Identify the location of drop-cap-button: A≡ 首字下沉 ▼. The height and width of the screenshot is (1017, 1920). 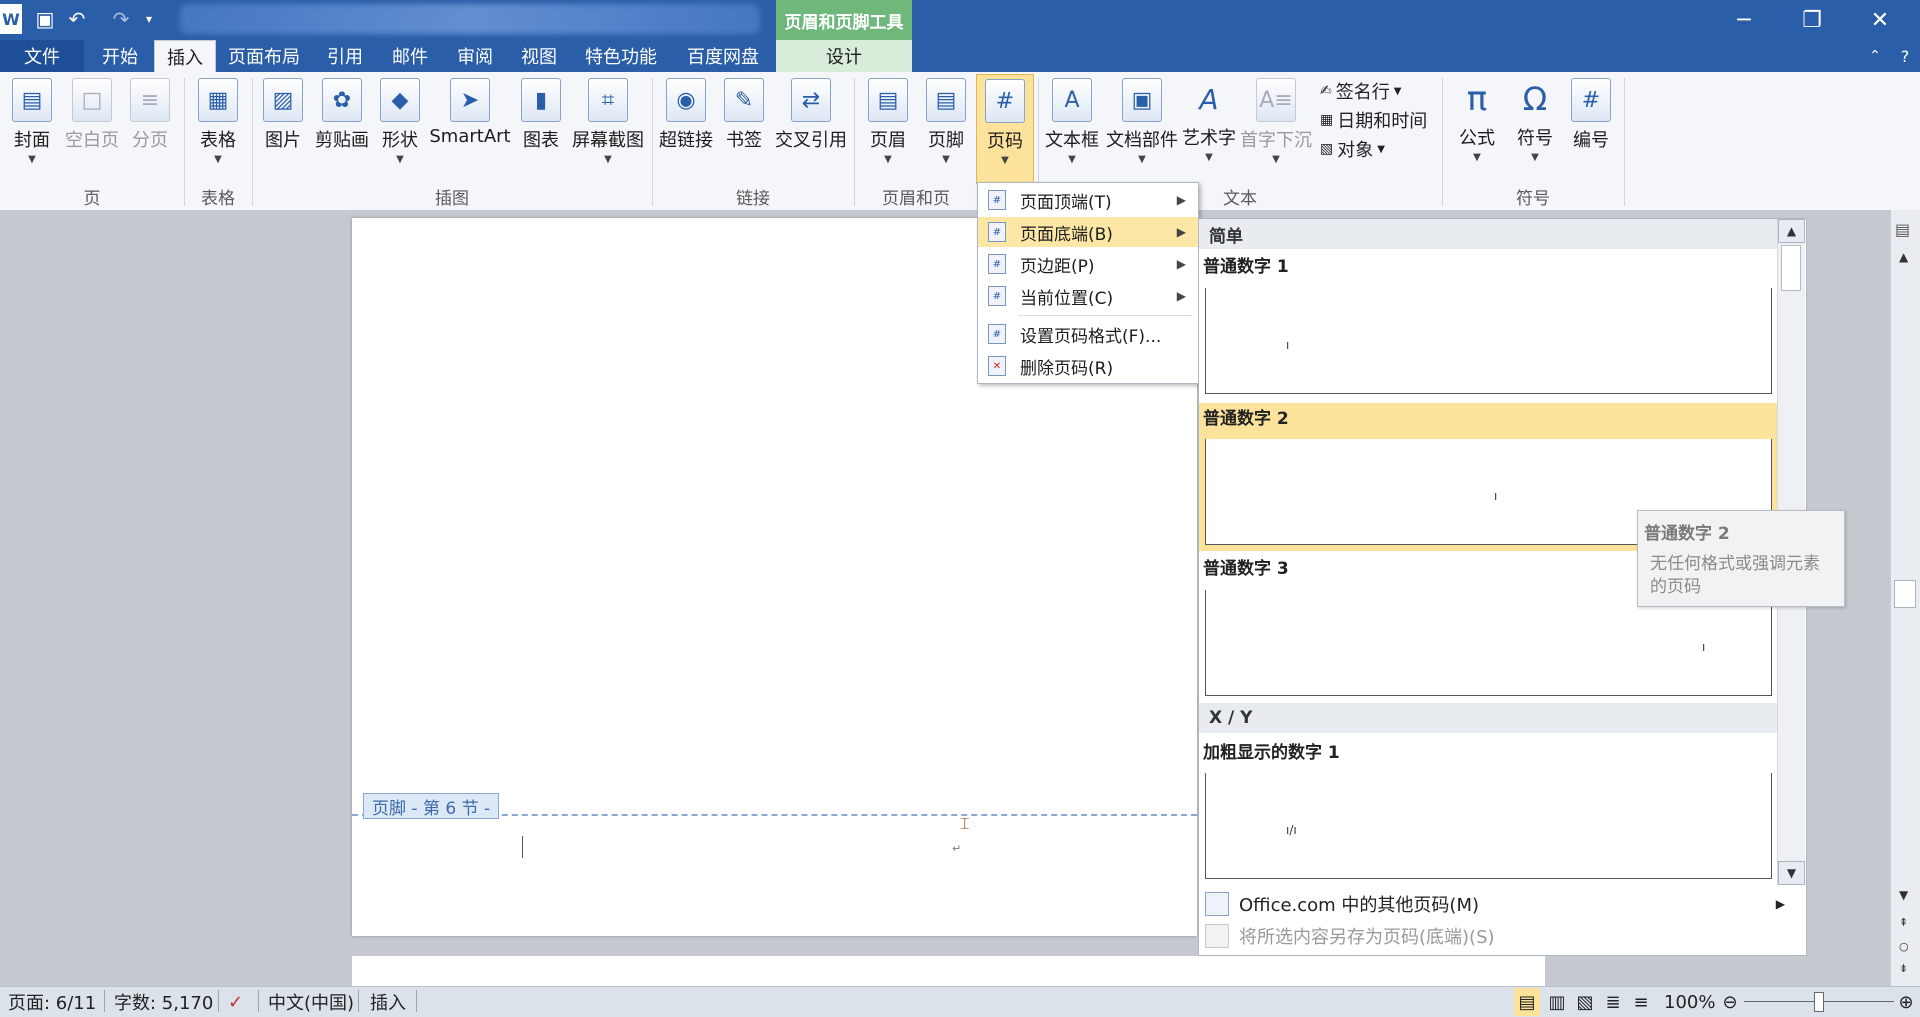
(1276, 121).